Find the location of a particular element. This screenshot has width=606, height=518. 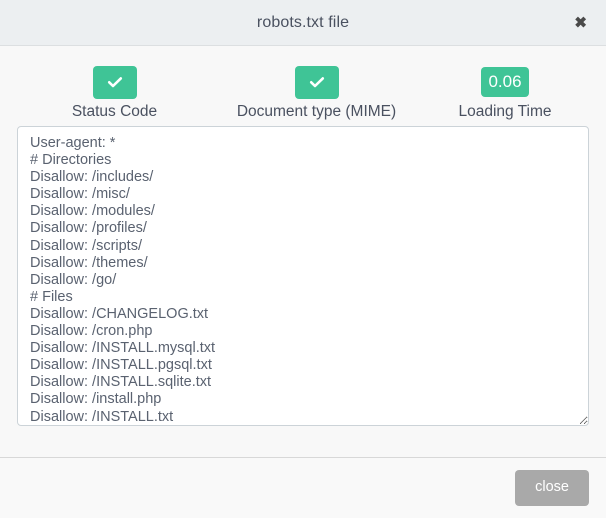

modal-title: robots.txt file is located at coordinates (303, 22).